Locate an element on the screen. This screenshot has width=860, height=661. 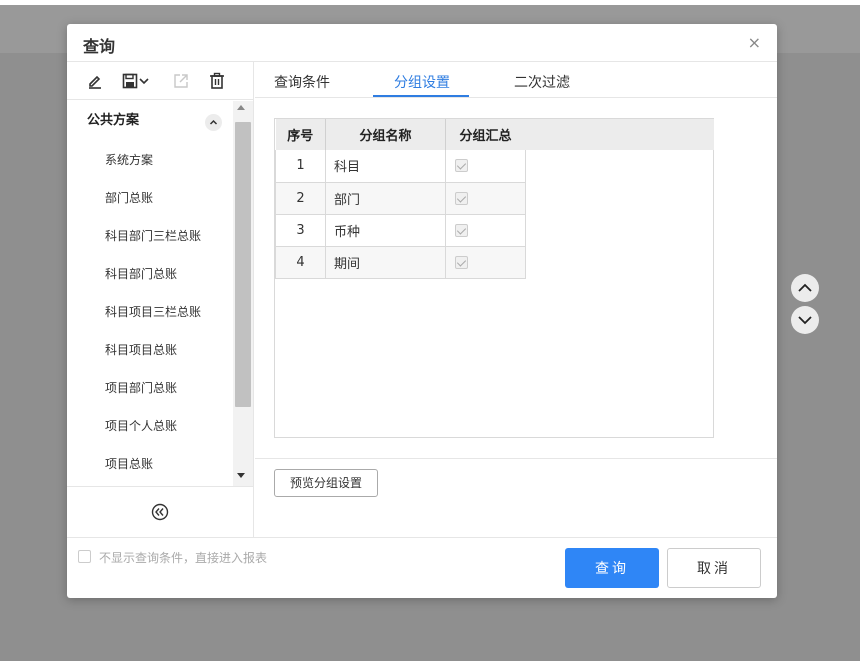
delete-icon is located at coordinates (217, 81).